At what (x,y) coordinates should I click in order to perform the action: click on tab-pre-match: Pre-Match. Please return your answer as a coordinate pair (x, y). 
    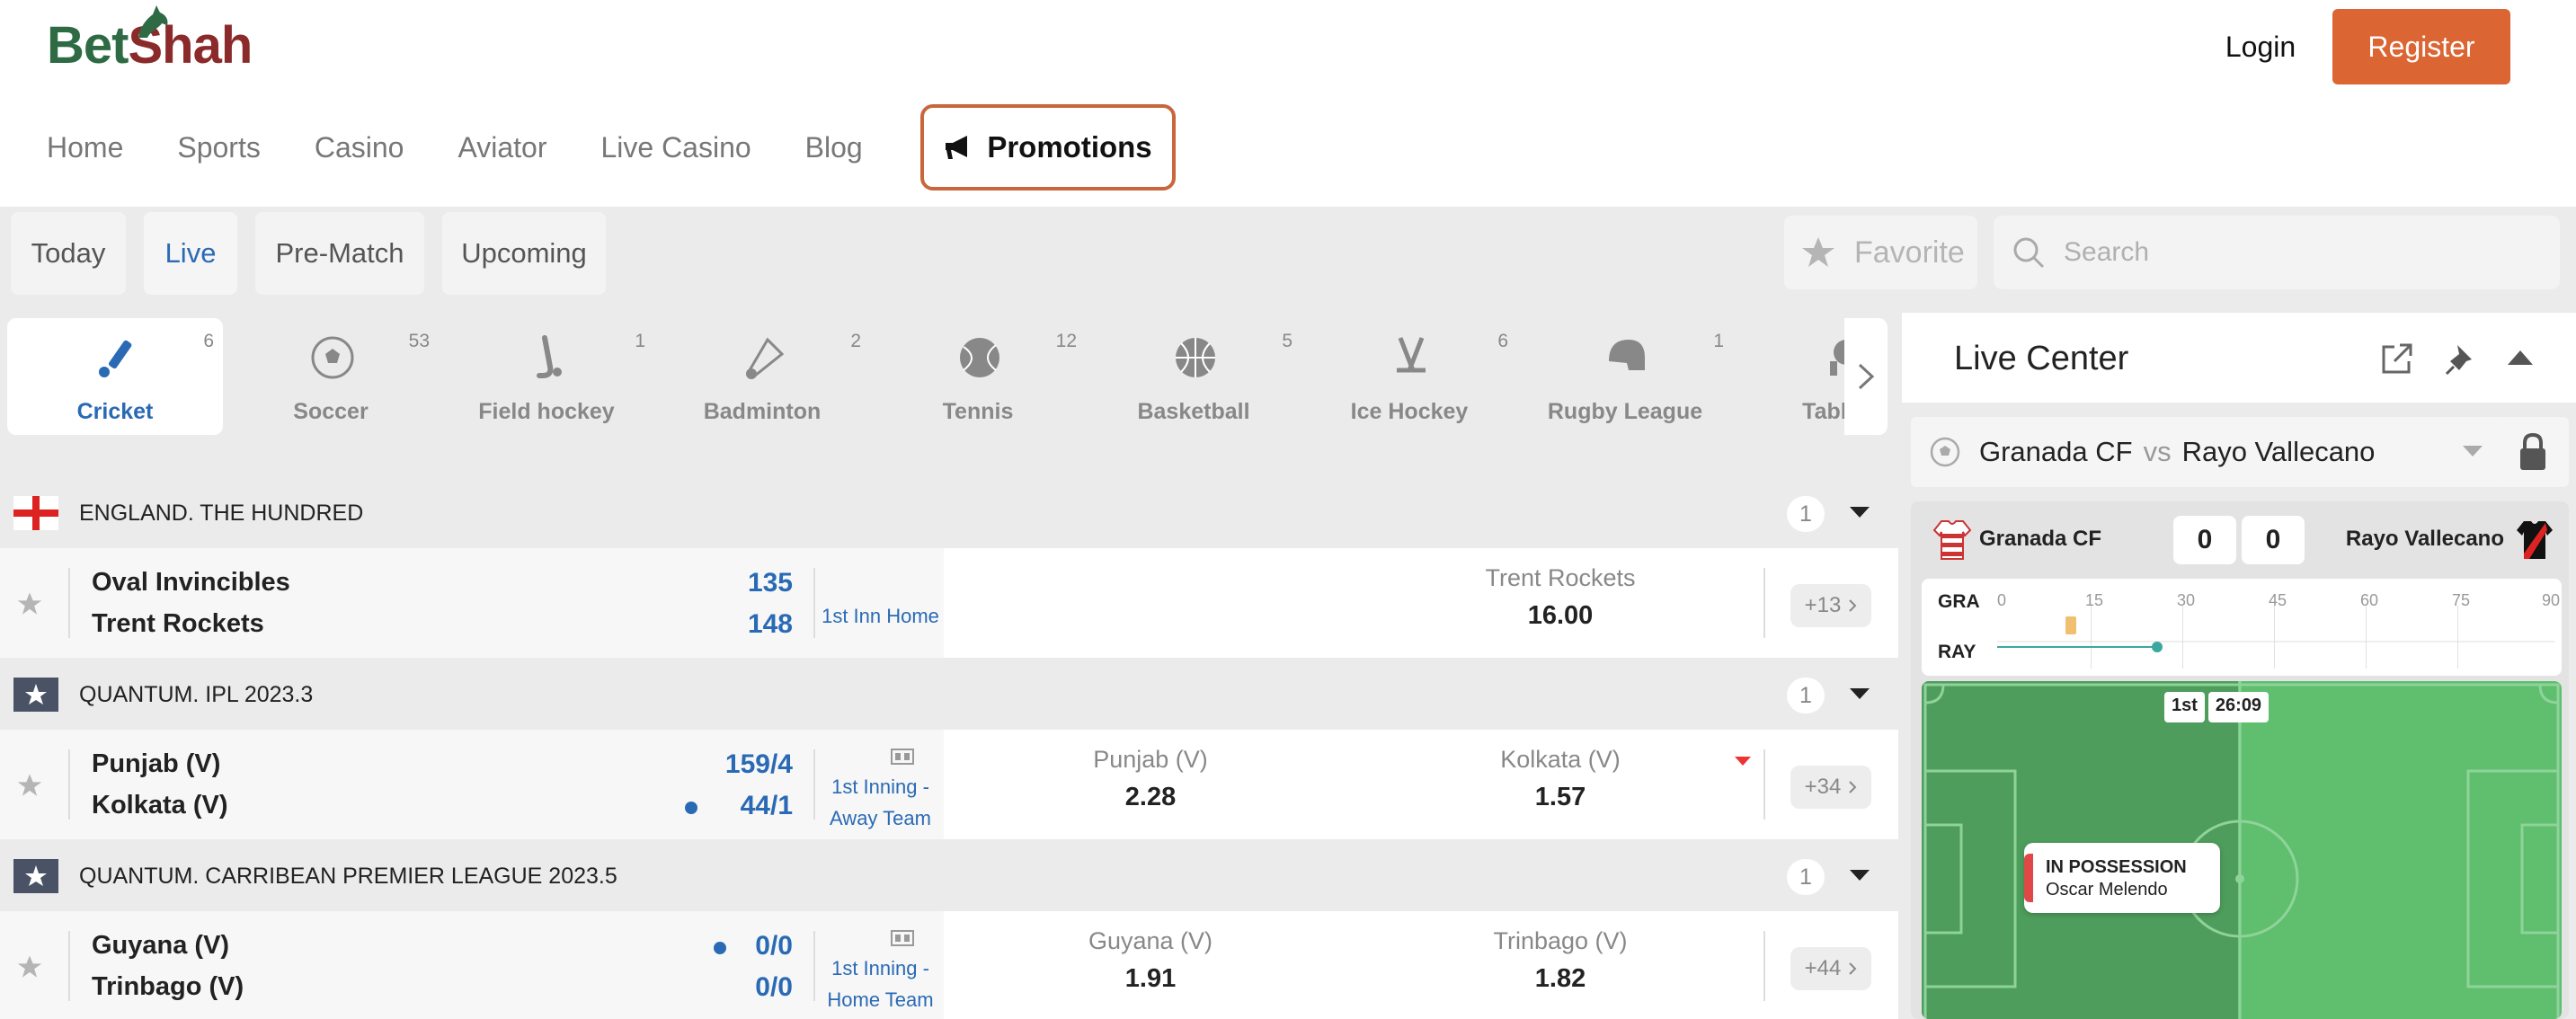
    Looking at the image, I should click on (339, 254).